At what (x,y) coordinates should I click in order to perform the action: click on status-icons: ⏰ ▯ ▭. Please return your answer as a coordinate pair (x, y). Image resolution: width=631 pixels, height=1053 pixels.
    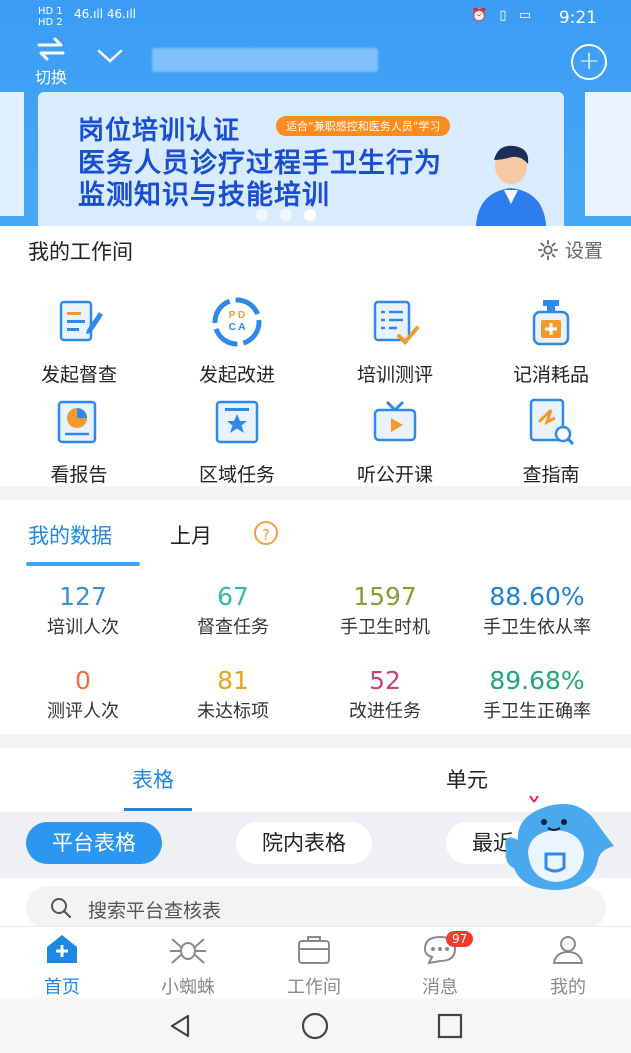
    Looking at the image, I should click on (503, 15).